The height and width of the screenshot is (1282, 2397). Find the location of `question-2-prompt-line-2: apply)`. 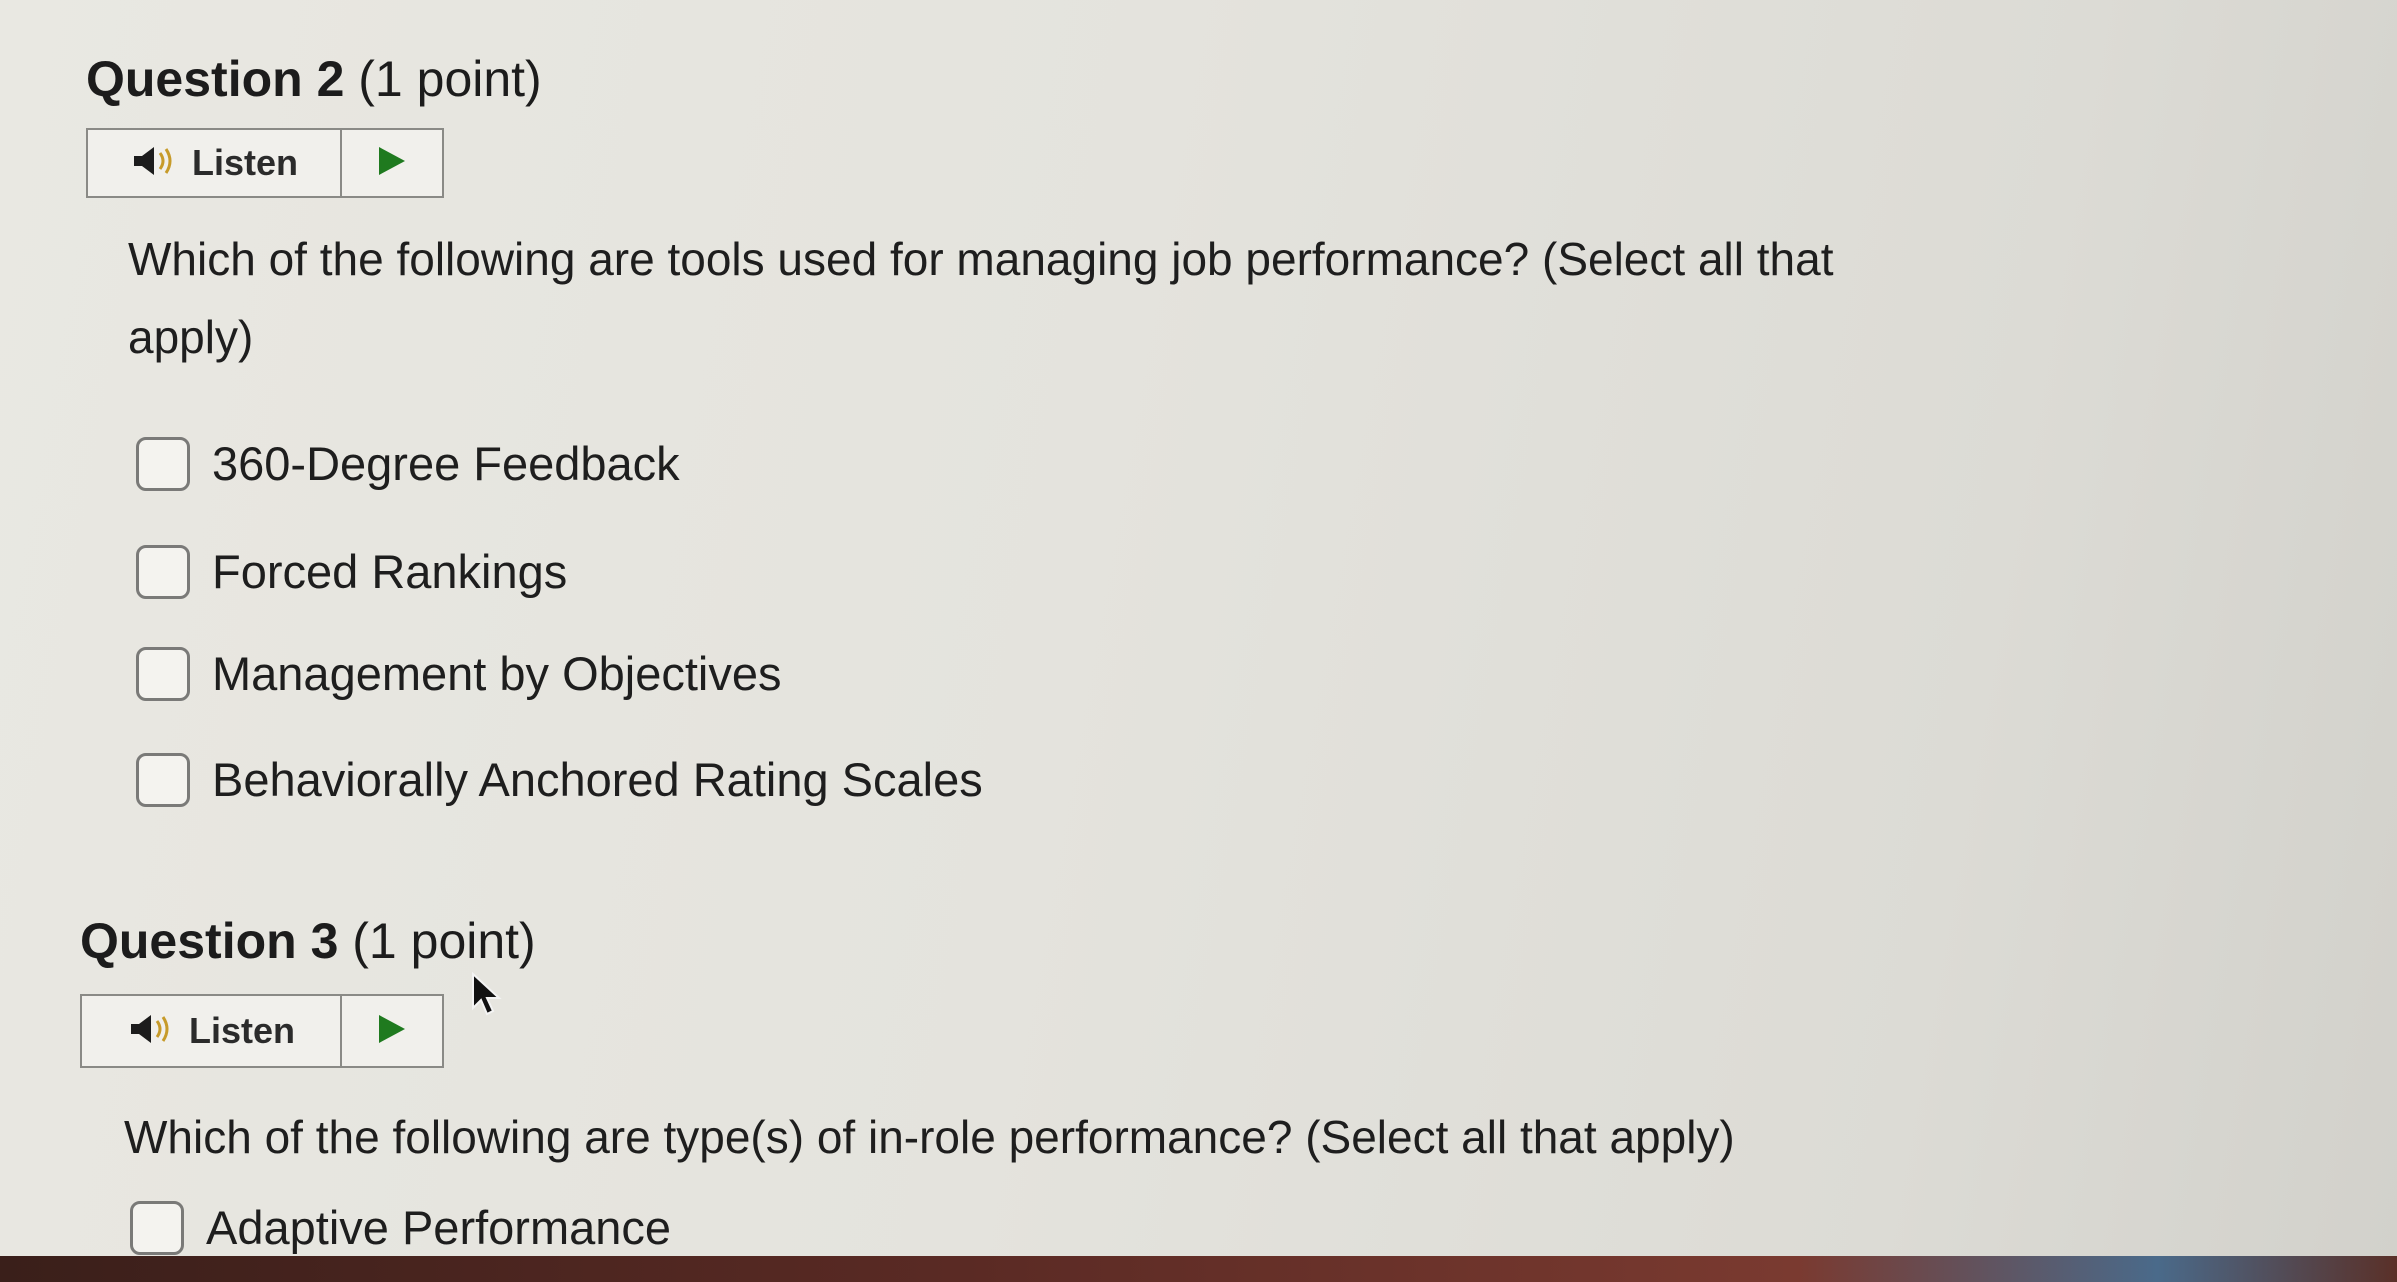

question-2-prompt-line-2: apply) is located at coordinates (191, 337).